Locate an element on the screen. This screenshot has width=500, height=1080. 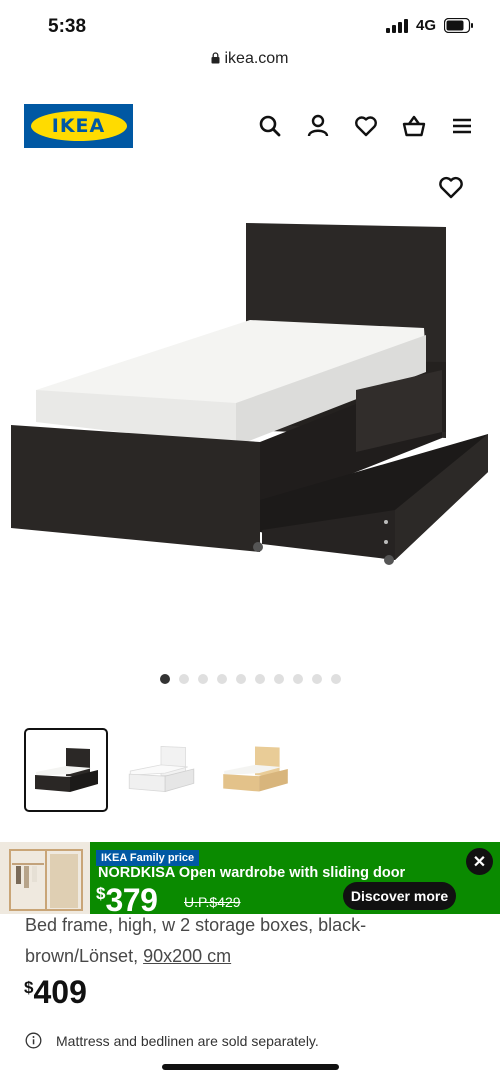
search-icon is located at coordinates (270, 126).